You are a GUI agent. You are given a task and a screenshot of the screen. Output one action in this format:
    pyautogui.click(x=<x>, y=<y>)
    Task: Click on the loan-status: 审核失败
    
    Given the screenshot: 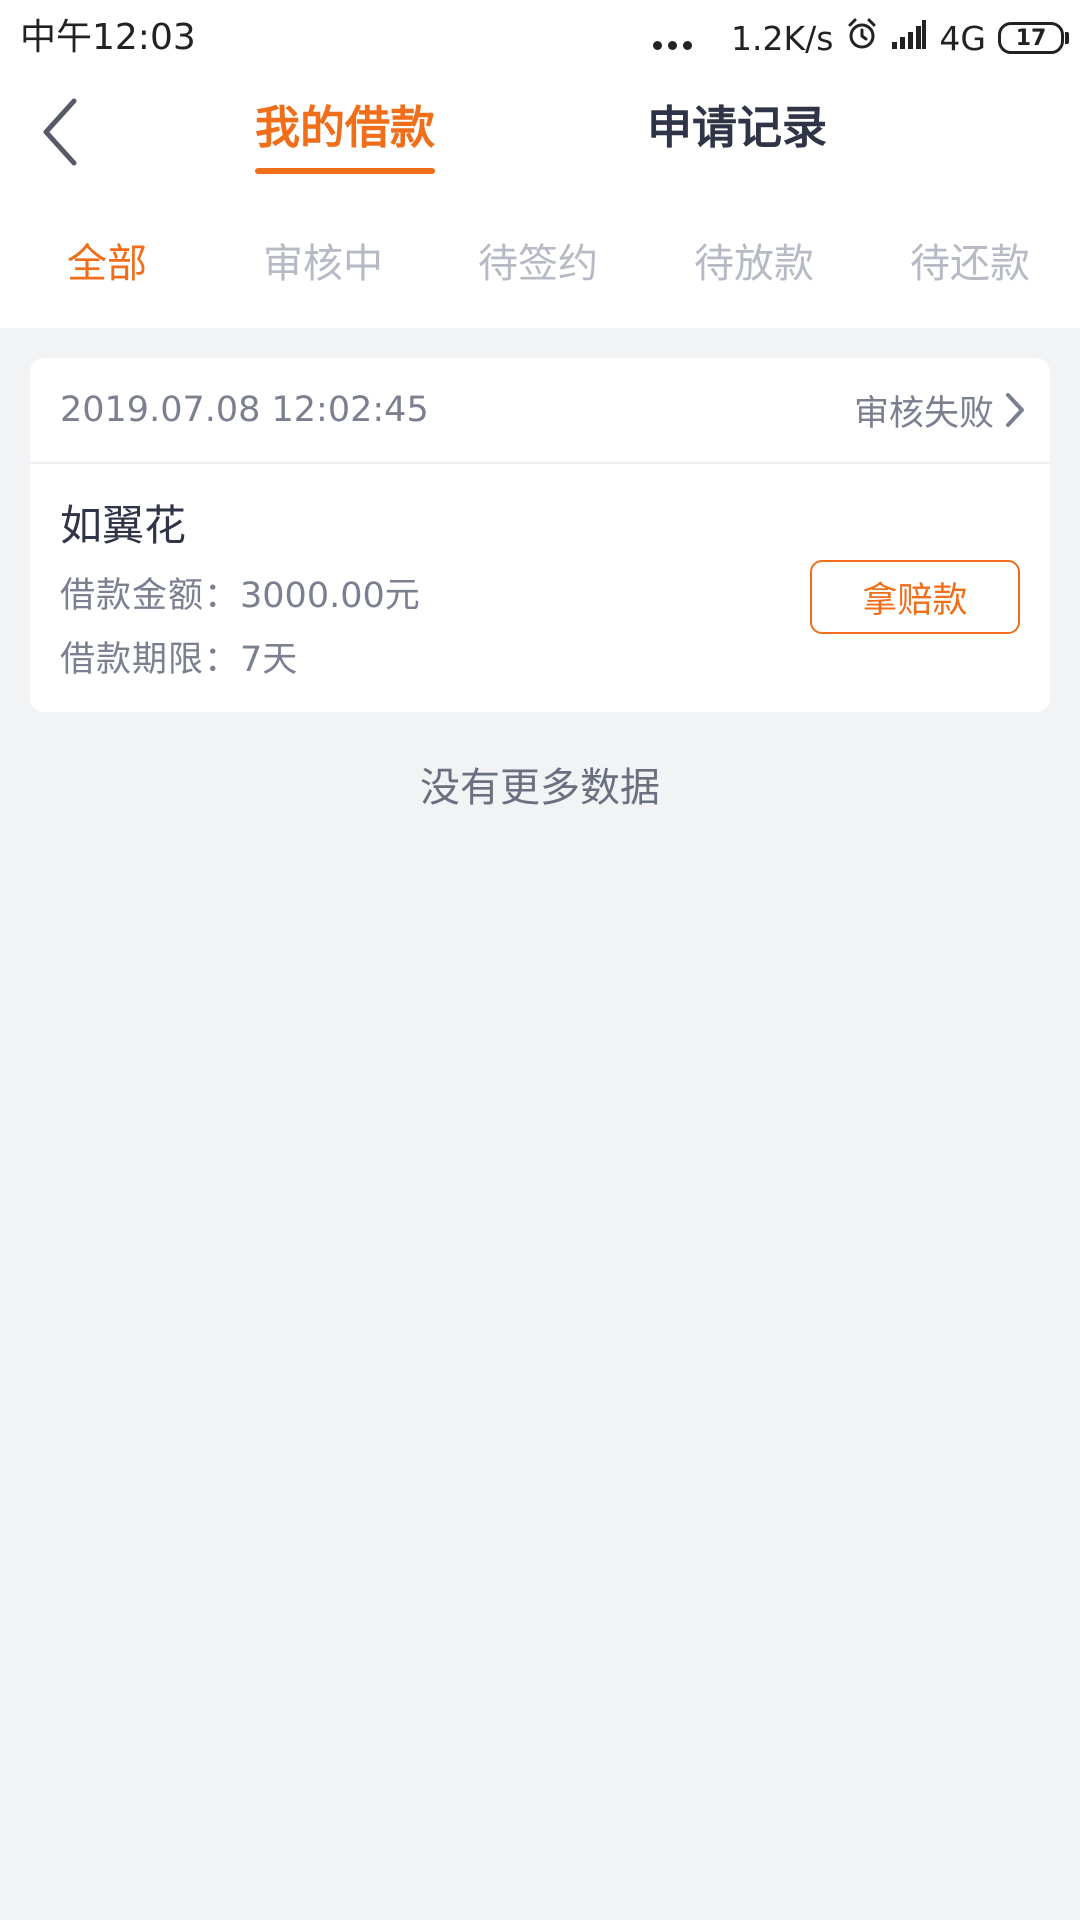 What is the action you would take?
    pyautogui.click(x=940, y=410)
    